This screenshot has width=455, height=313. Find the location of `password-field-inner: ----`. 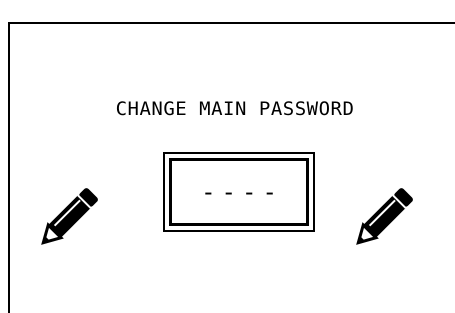

password-field-inner: ---- is located at coordinates (239, 192).